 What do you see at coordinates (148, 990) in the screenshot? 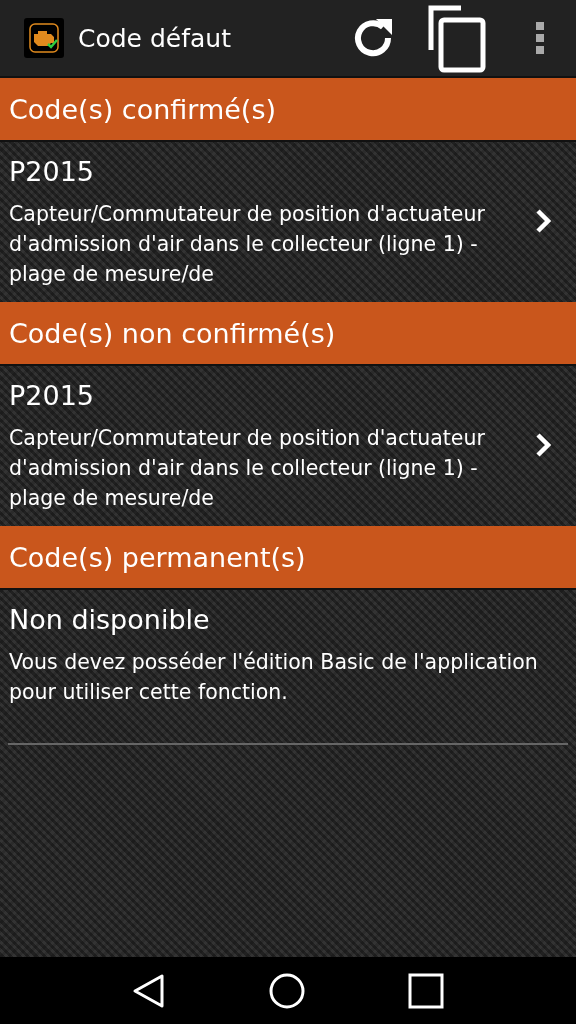
I see `back-icon` at bounding box center [148, 990].